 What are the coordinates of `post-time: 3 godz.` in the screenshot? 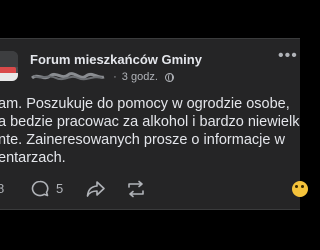 It's located at (140, 77).